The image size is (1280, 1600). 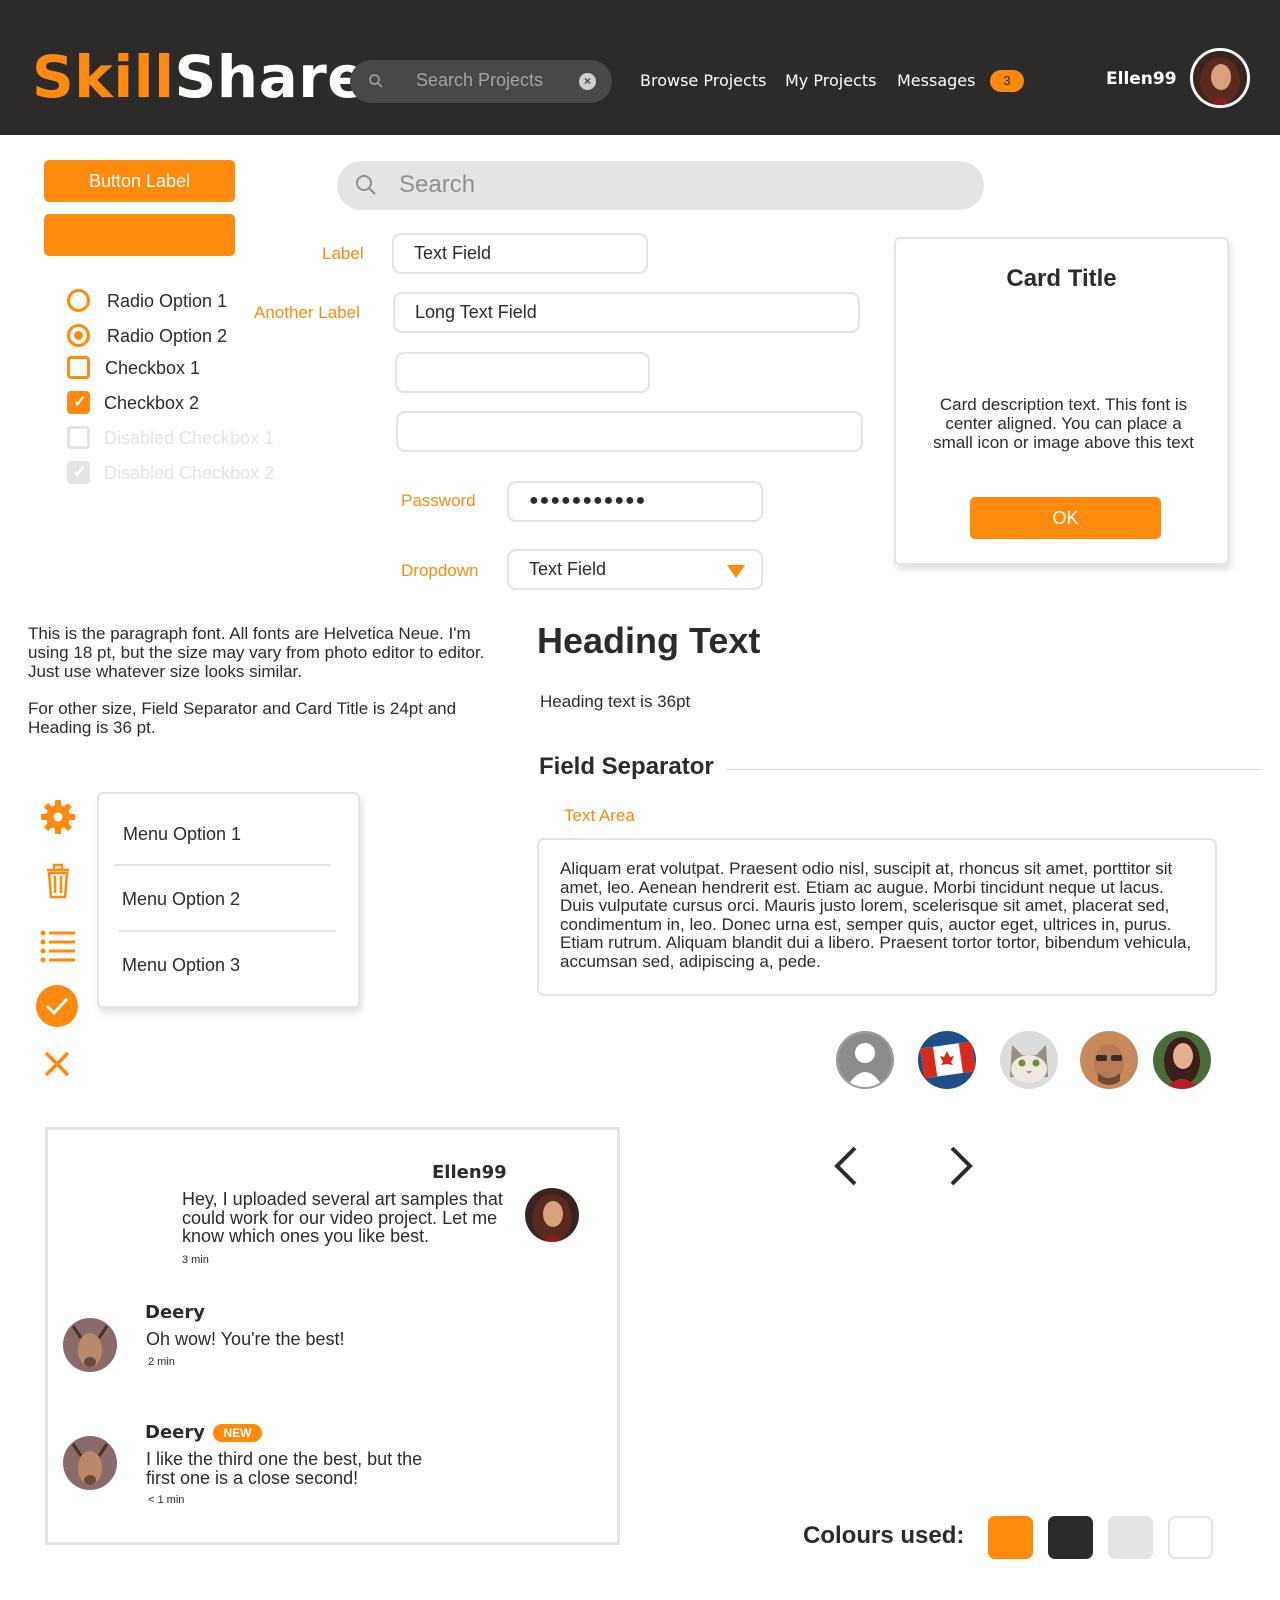 I want to click on gear-icon, so click(x=58, y=817).